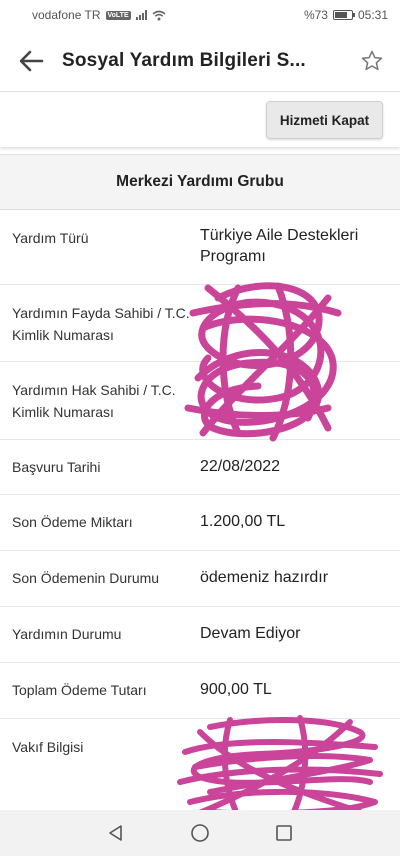  Describe the element at coordinates (264, 577) in the screenshot. I see `row-value: ödemeniz hazırdır` at that location.